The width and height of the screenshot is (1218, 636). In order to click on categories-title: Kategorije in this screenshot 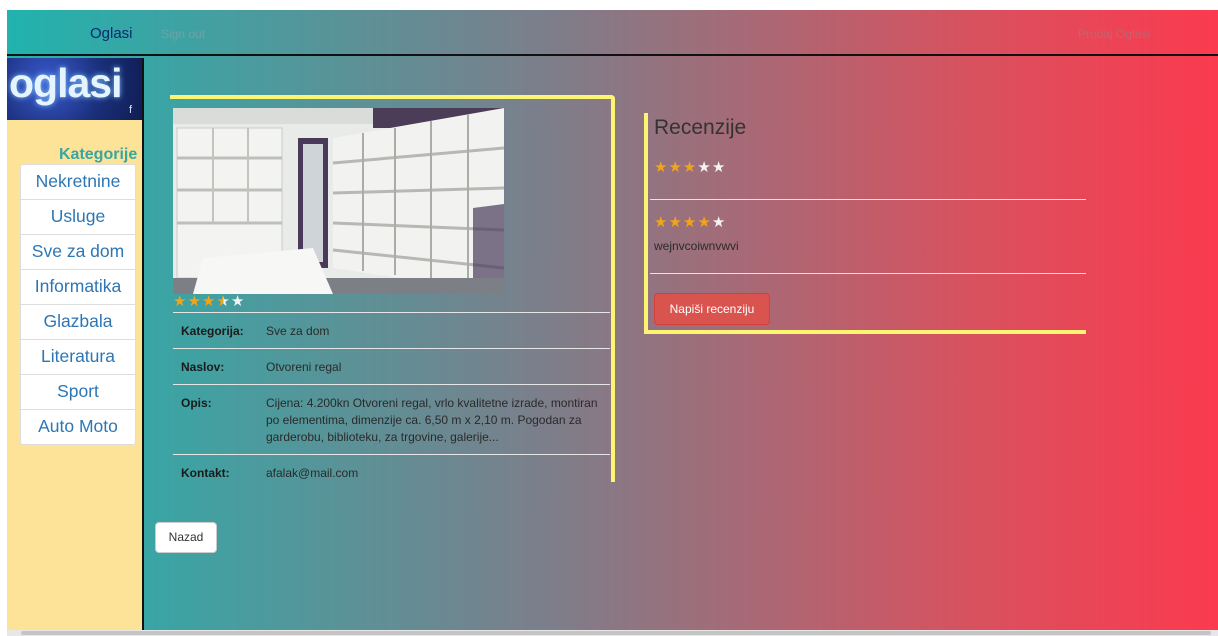, I will do `click(98, 154)`.